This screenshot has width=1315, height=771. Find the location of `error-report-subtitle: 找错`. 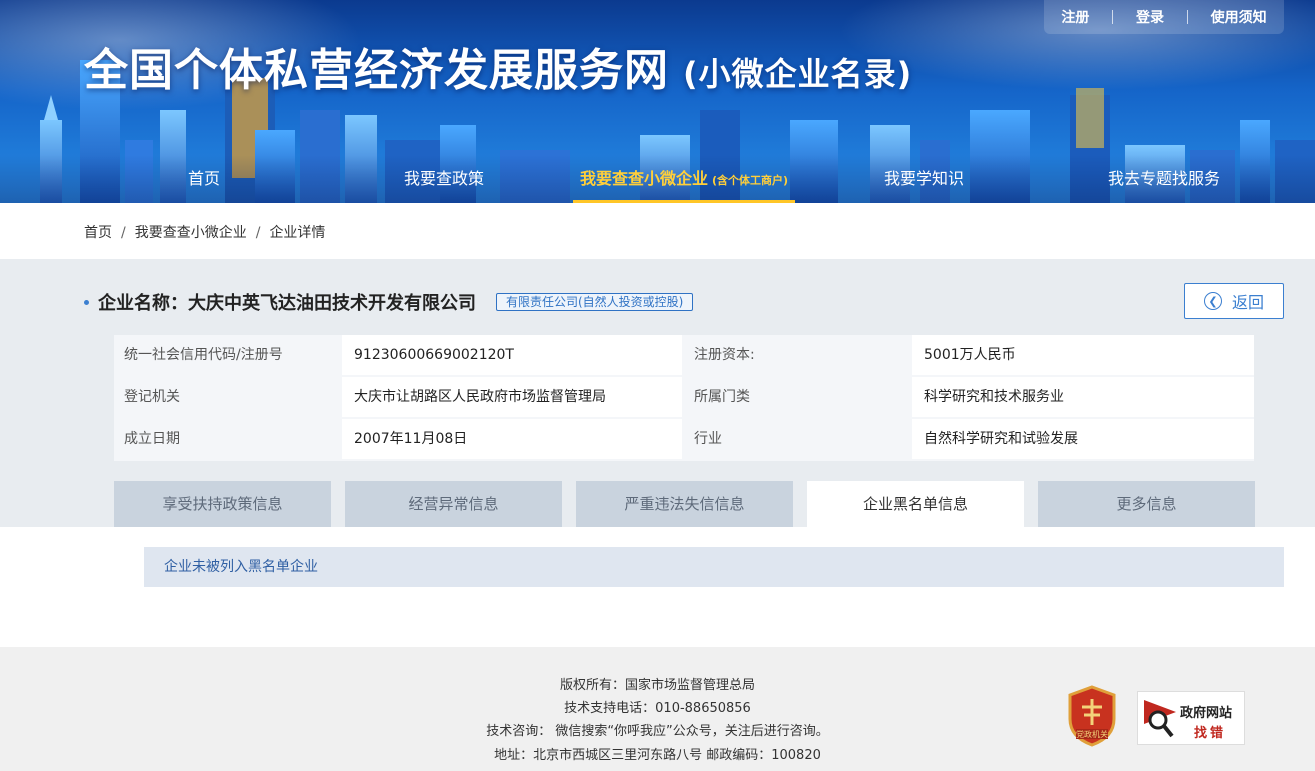

error-report-subtitle: 找错 is located at coordinates (1210, 733).